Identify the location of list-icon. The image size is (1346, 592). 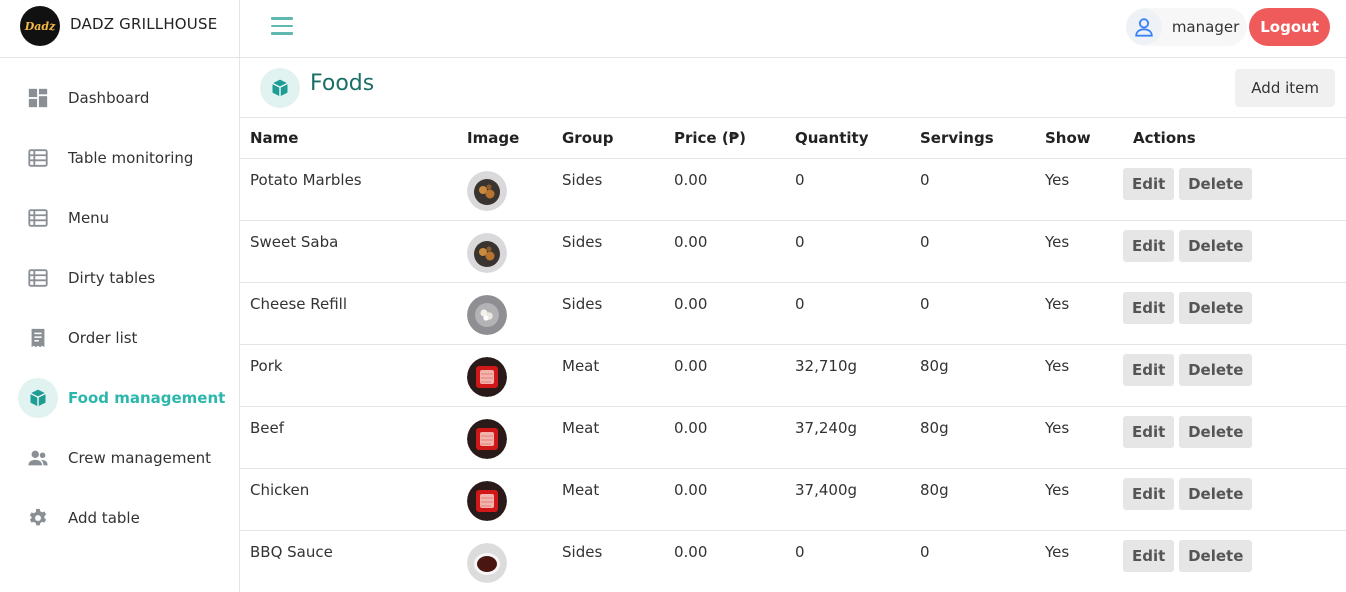
(38, 278).